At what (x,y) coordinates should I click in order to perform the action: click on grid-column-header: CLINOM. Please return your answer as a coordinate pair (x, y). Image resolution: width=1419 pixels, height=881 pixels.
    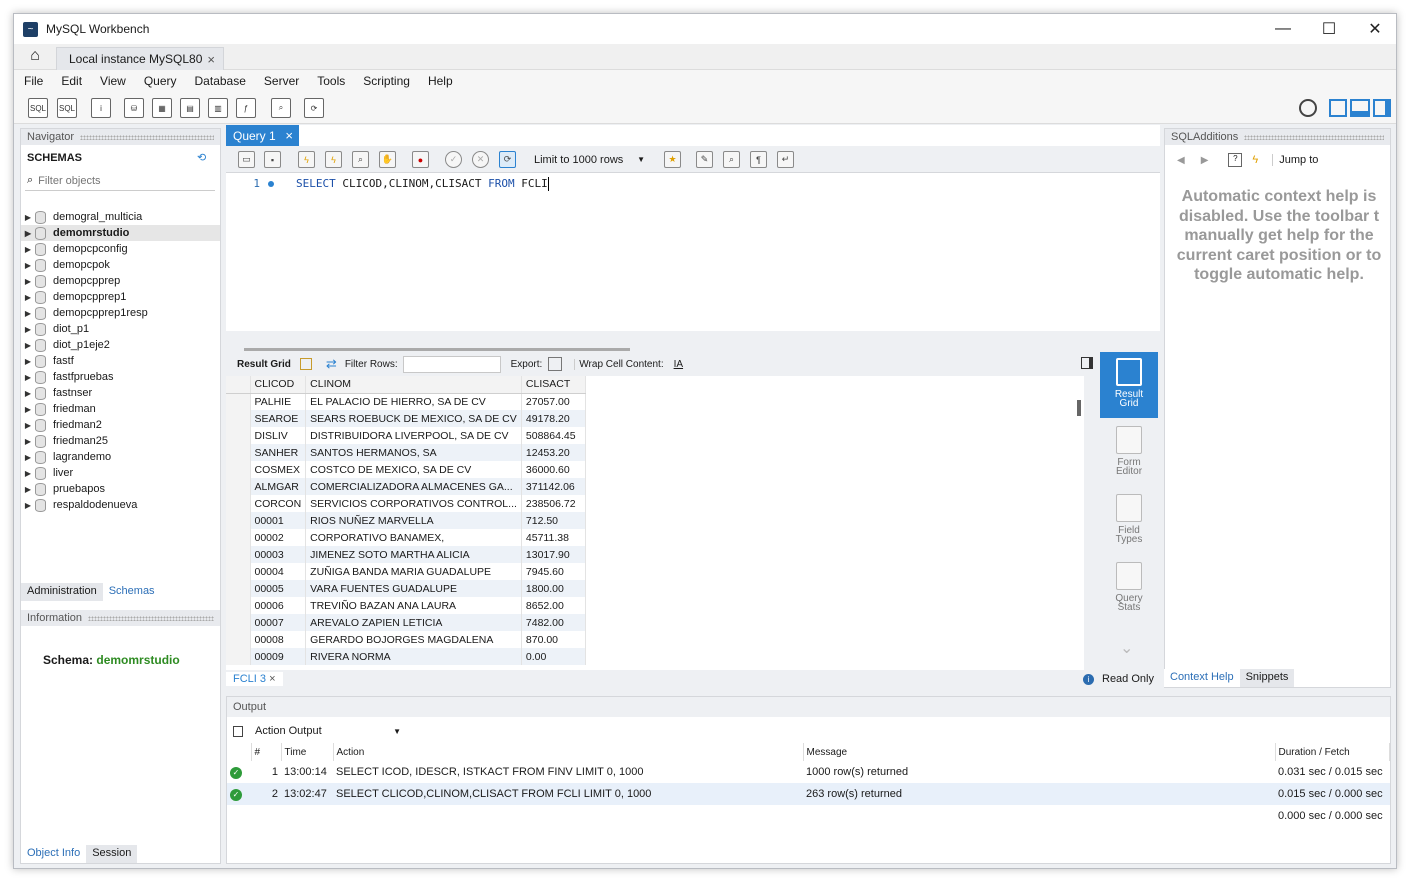
    Looking at the image, I should click on (413, 385).